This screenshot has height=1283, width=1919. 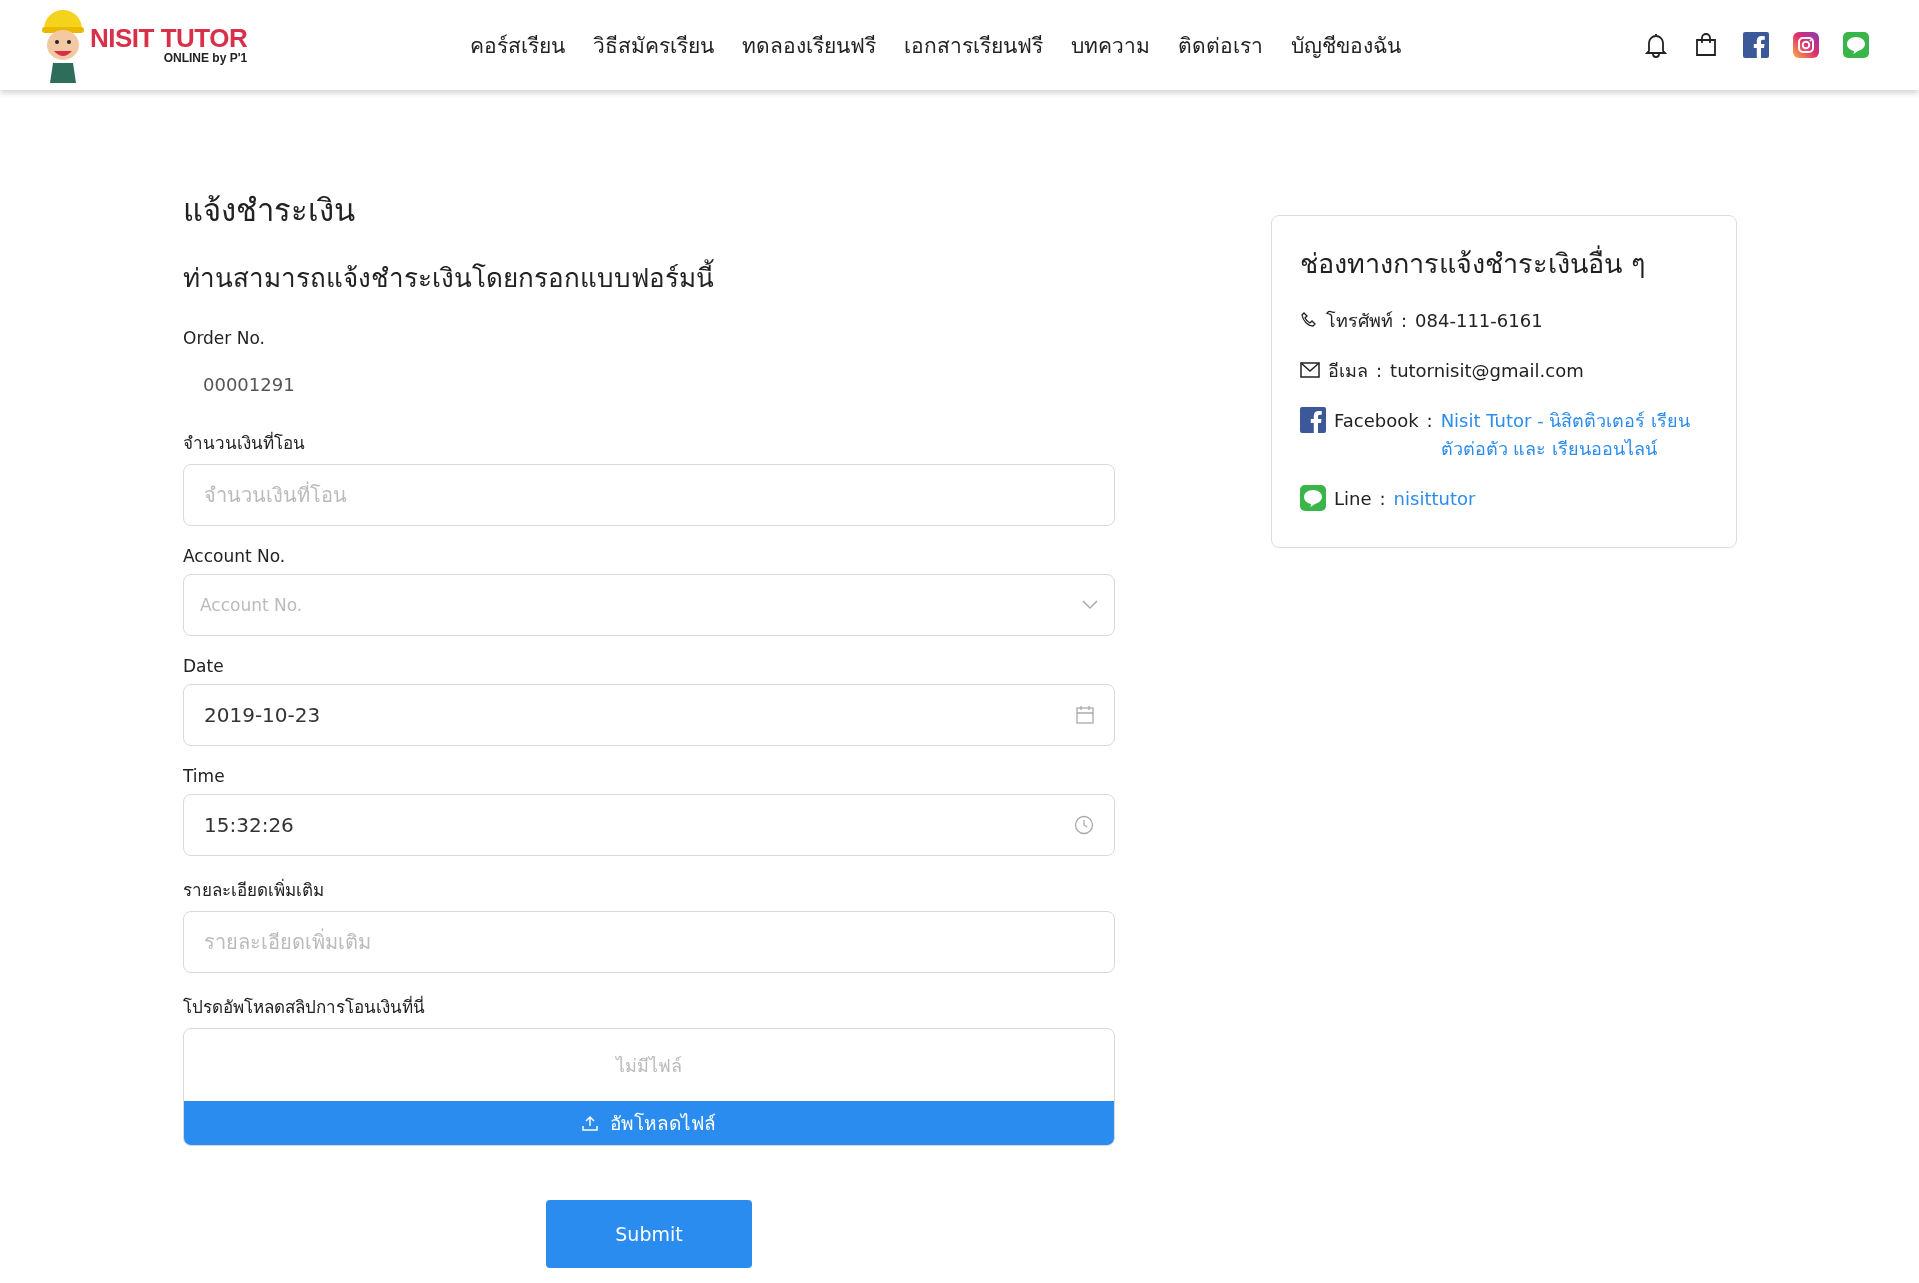 What do you see at coordinates (1376, 420) in the screenshot?
I see `contact-label: Facebook` at bounding box center [1376, 420].